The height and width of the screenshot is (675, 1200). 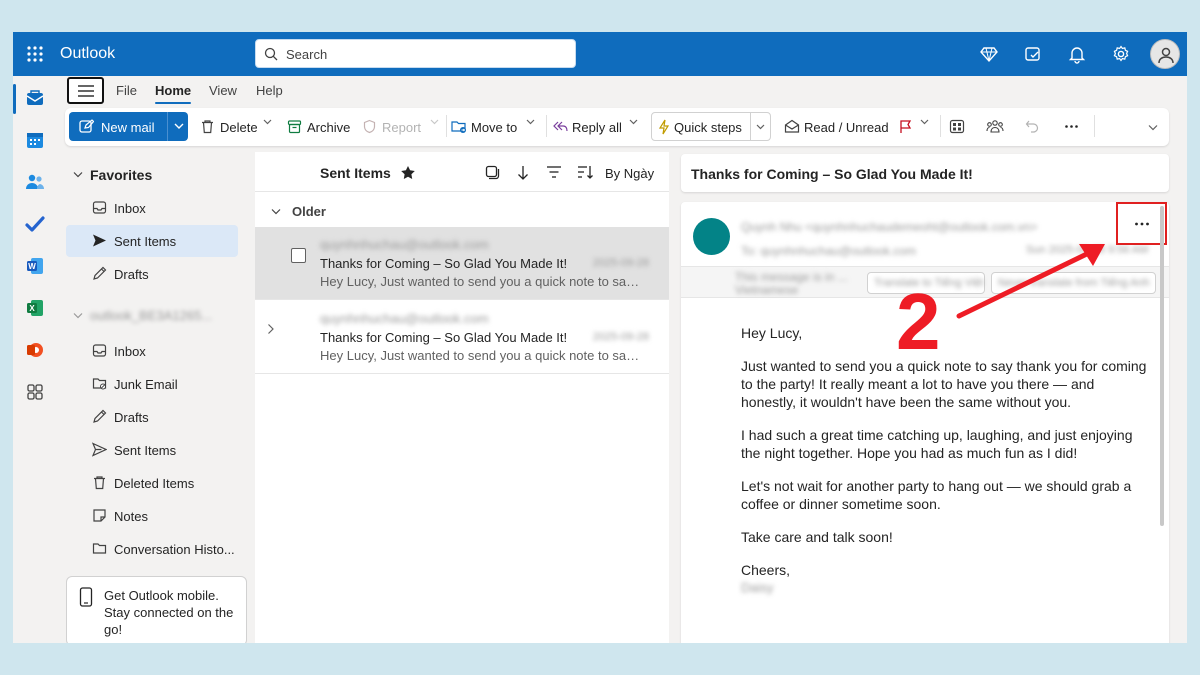 I want to click on rail-selection-indicator, so click(x=14, y=99).